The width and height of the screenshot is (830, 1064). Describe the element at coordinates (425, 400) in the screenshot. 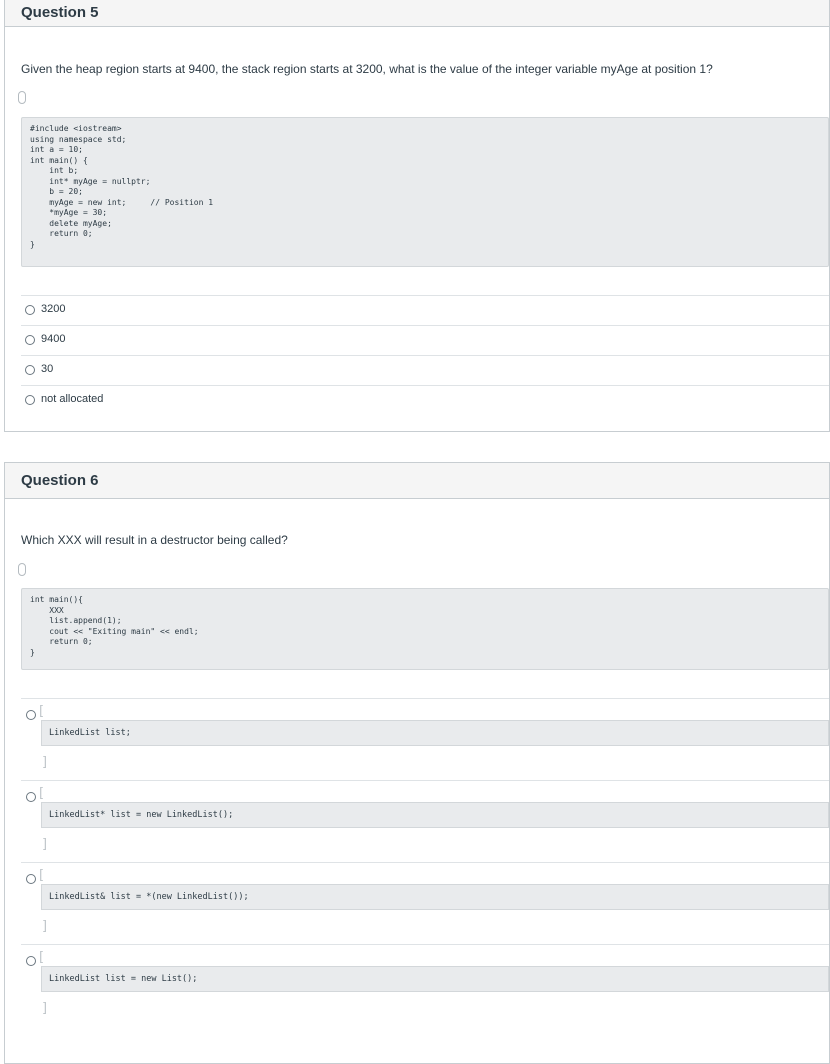

I see `answer-option: not allocated` at that location.